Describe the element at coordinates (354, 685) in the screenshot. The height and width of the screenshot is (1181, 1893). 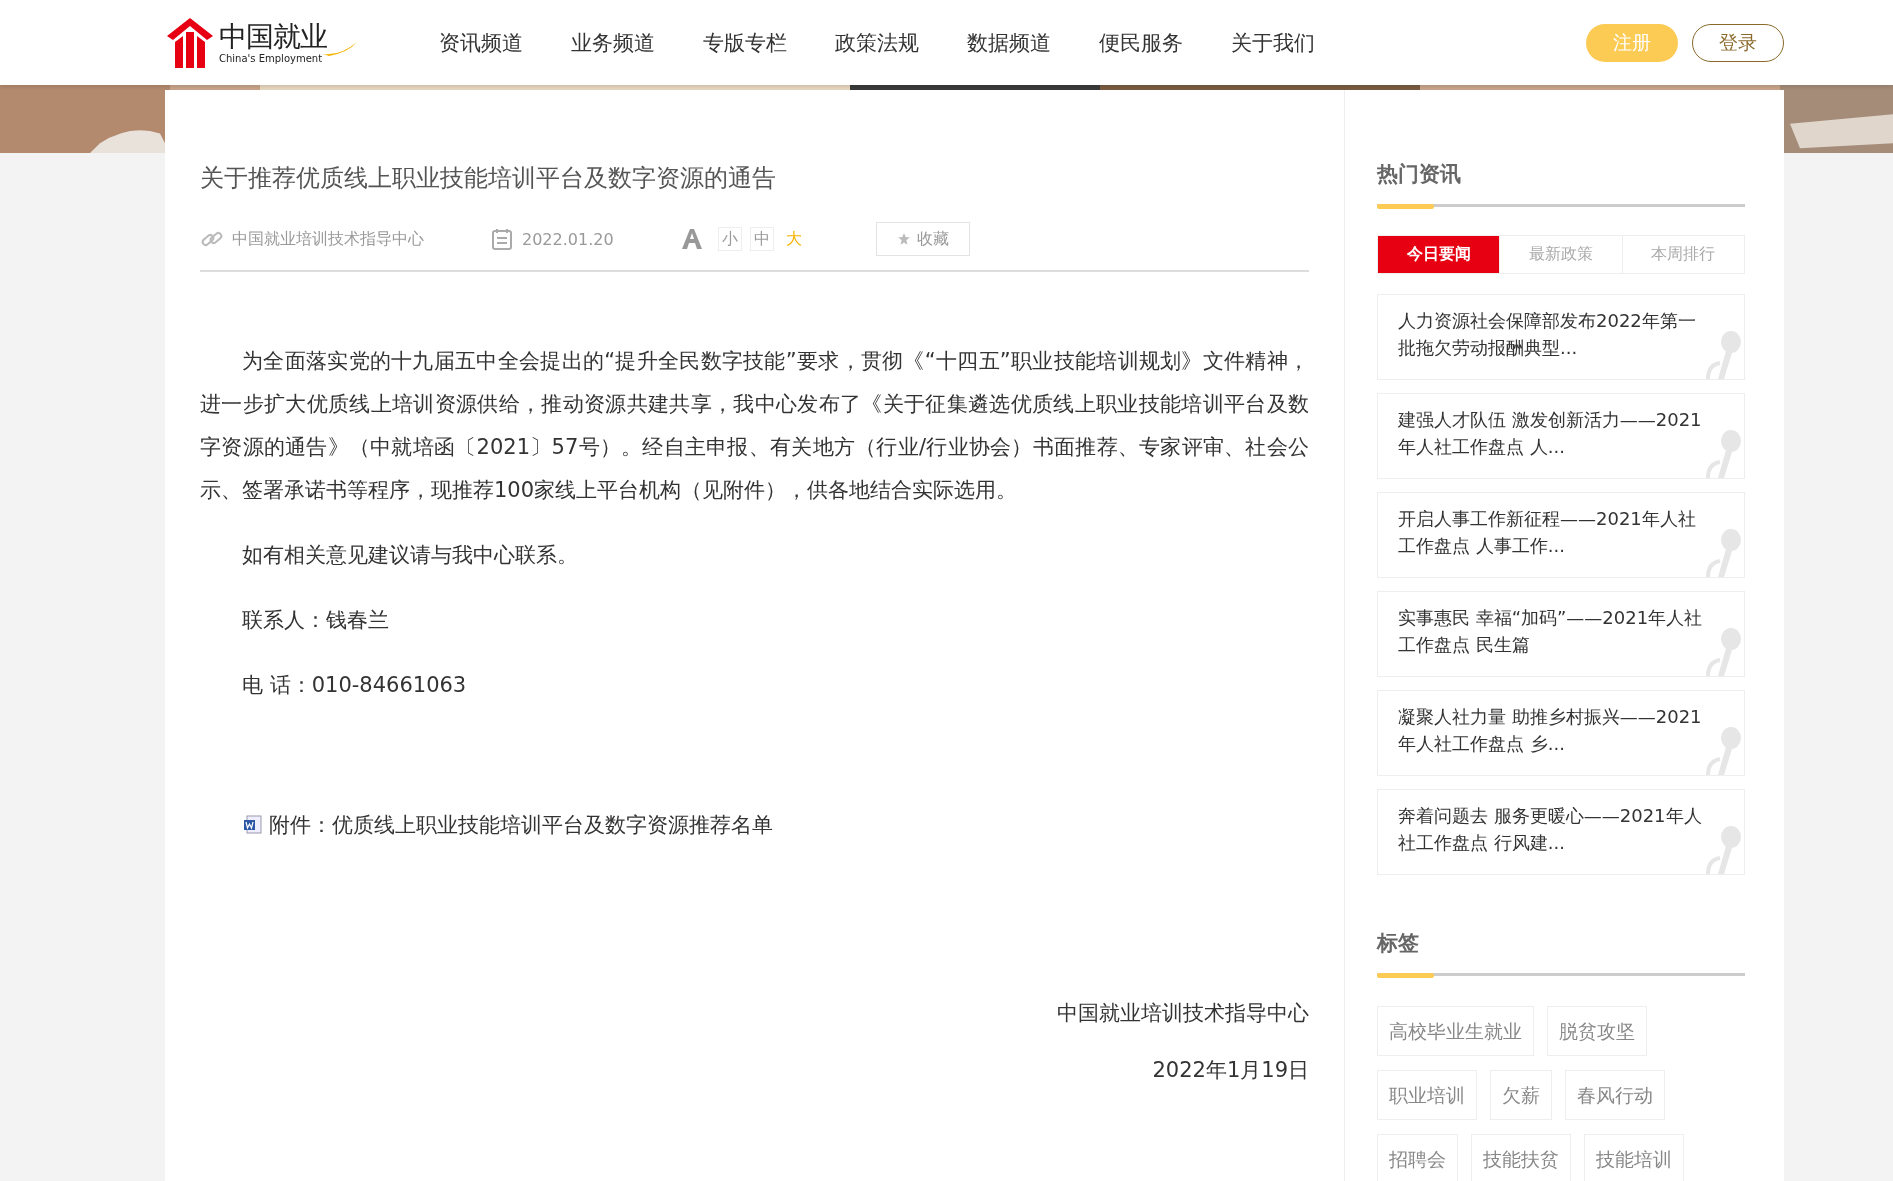
I see `paragraph: 电 话：010-84661063` at that location.